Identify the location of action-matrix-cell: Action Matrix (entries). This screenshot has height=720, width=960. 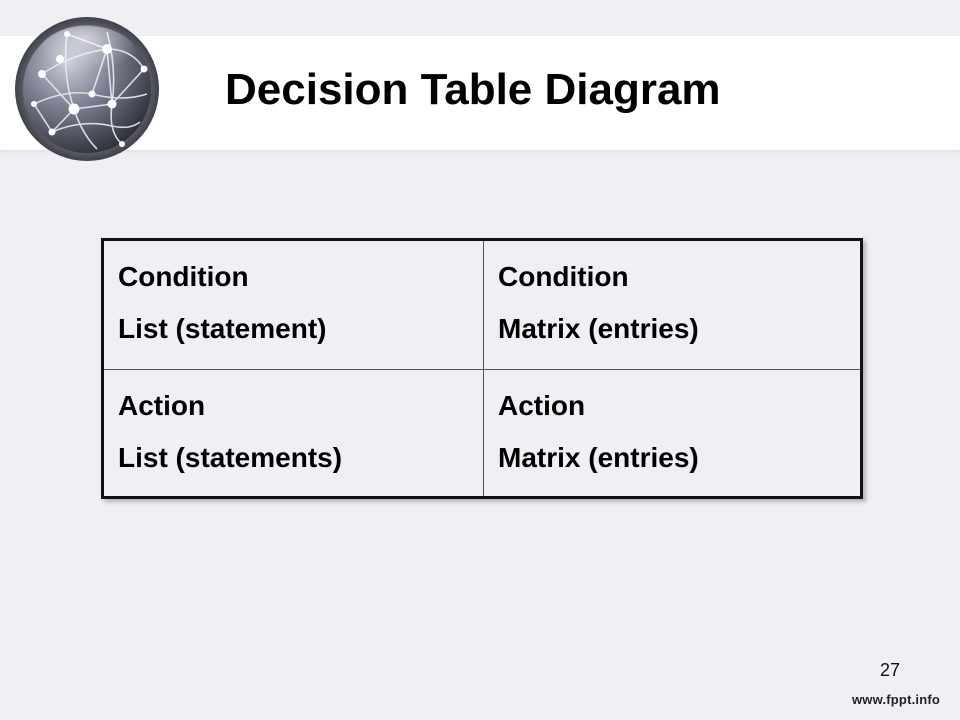
(672, 433).